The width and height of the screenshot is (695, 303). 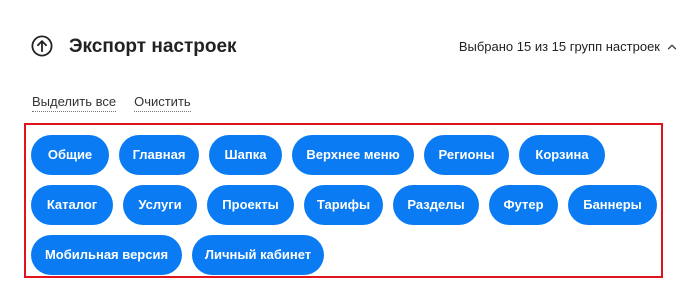 What do you see at coordinates (672, 47) in the screenshot?
I see `chevron-up-icon` at bounding box center [672, 47].